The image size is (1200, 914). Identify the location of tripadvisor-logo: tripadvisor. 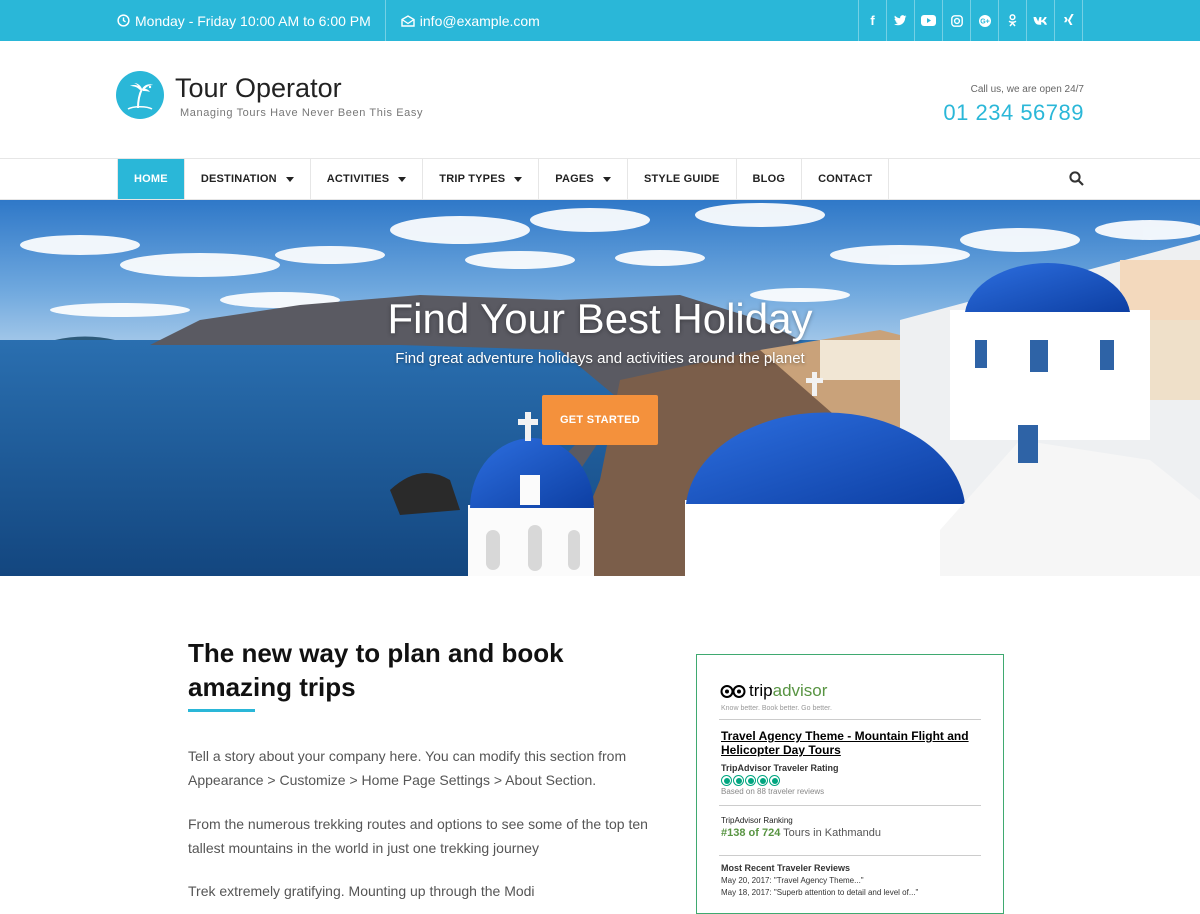
(773, 691).